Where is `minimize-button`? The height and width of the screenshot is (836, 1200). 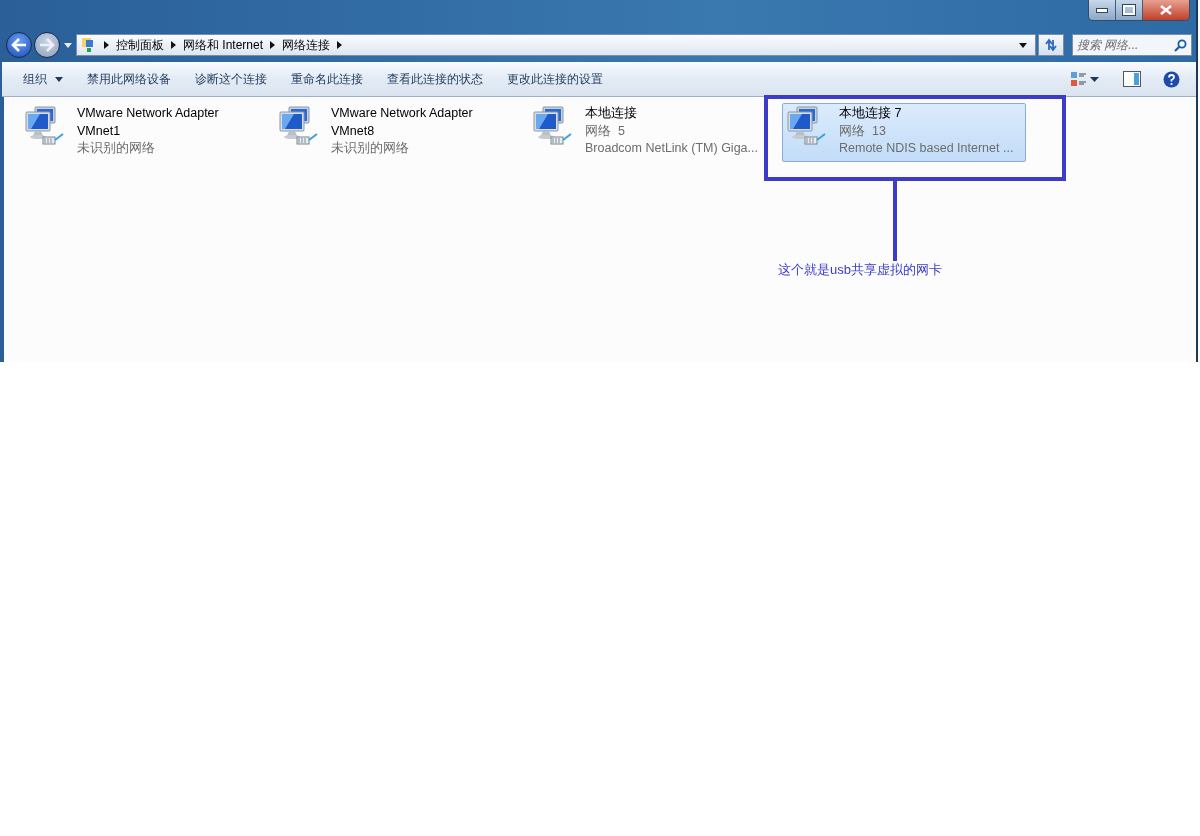
minimize-button is located at coordinates (1102, 10).